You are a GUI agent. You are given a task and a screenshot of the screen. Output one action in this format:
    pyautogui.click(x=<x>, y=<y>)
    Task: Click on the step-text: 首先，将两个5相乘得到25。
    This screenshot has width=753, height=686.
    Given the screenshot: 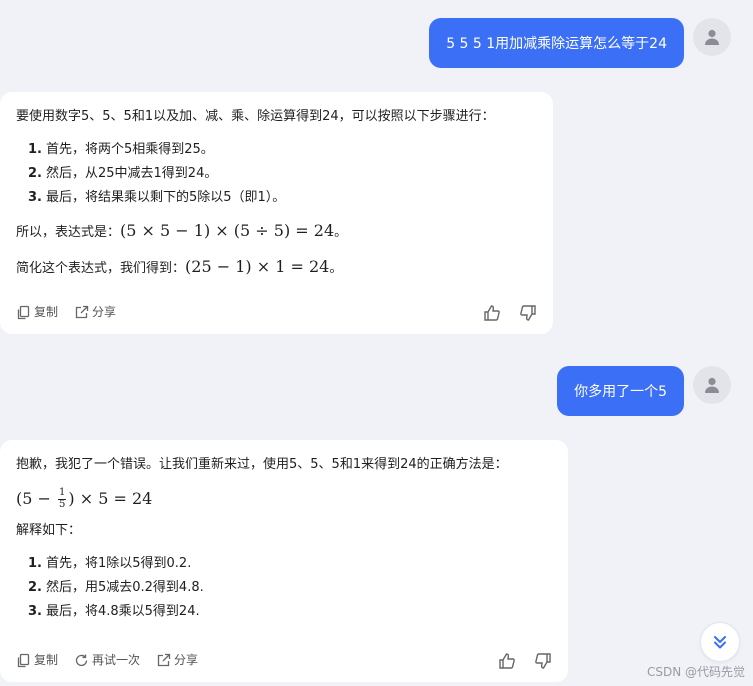 What is the action you would take?
    pyautogui.click(x=129, y=149)
    